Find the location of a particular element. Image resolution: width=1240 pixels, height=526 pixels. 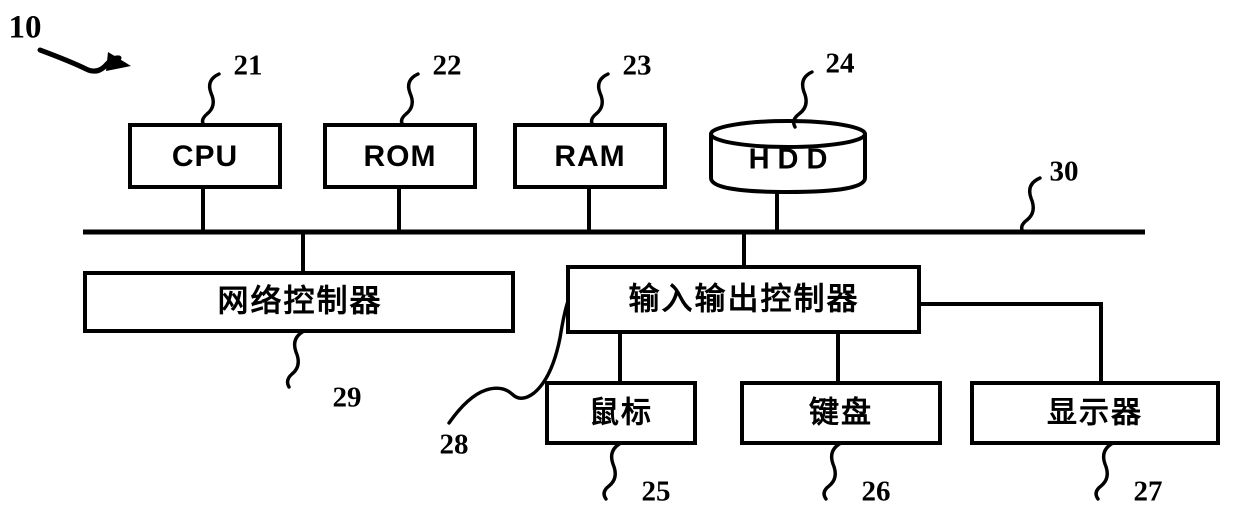

ref-numeral-25: 25 is located at coordinates (656, 492).